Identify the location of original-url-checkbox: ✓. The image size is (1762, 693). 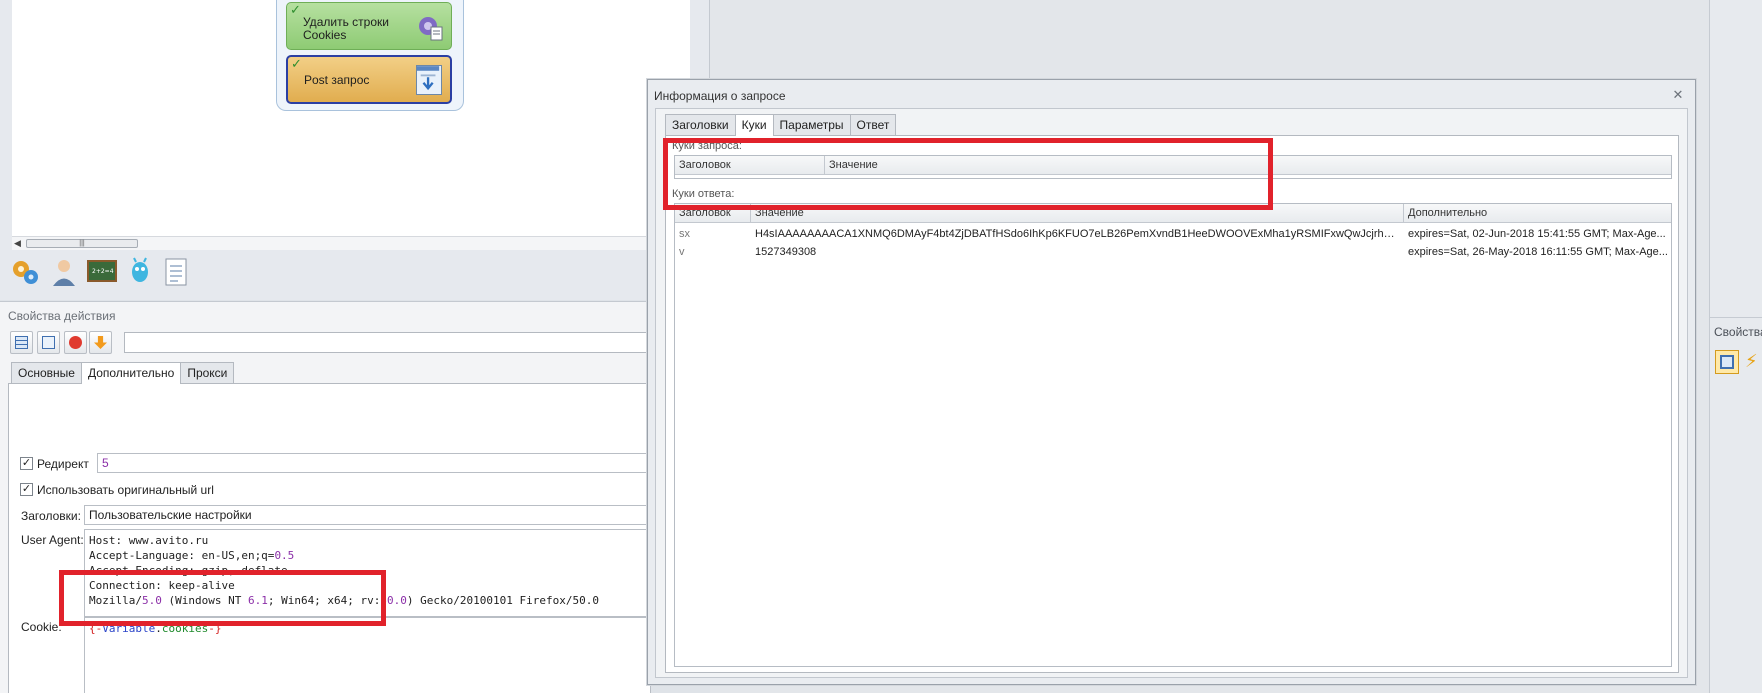
(26, 489).